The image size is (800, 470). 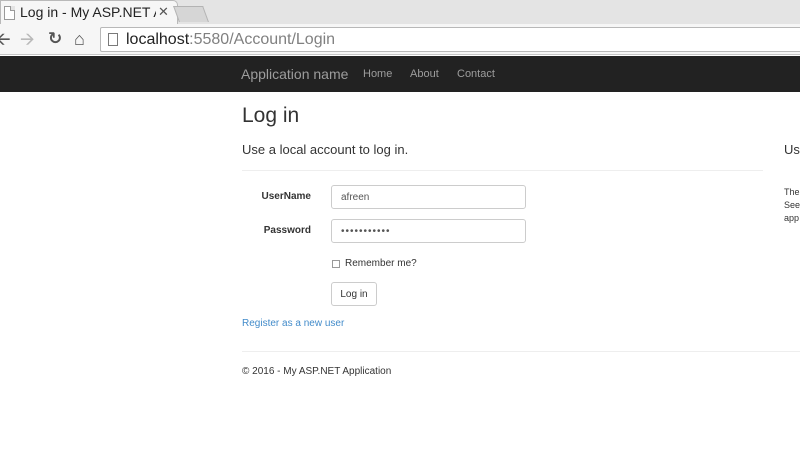 What do you see at coordinates (294, 74) in the screenshot?
I see `brand-link: Application name` at bounding box center [294, 74].